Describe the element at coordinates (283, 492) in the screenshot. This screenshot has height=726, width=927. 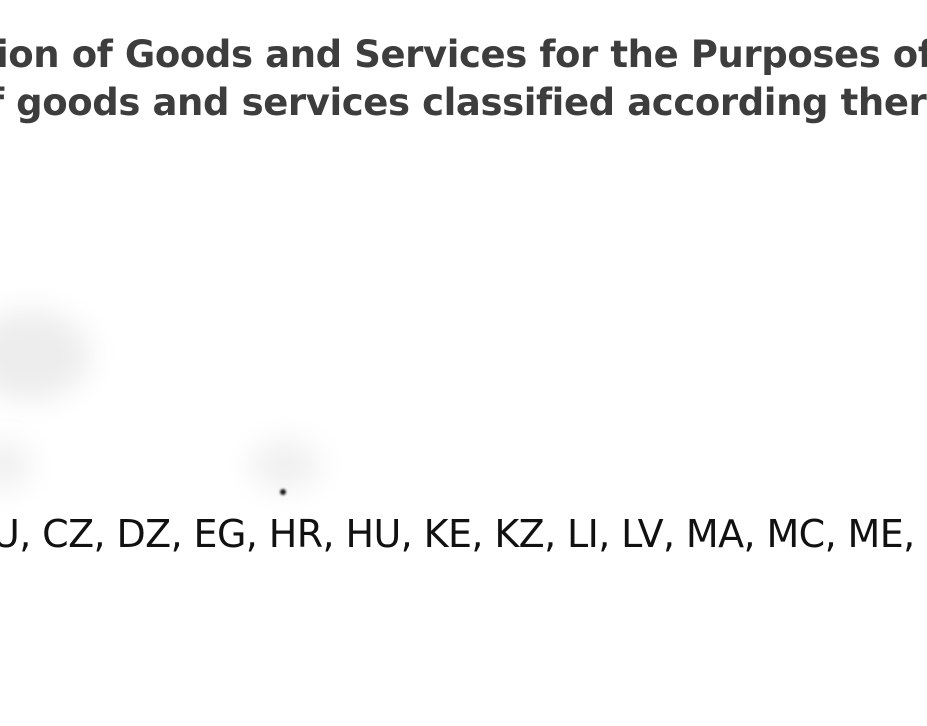
I see `ink-dot` at that location.